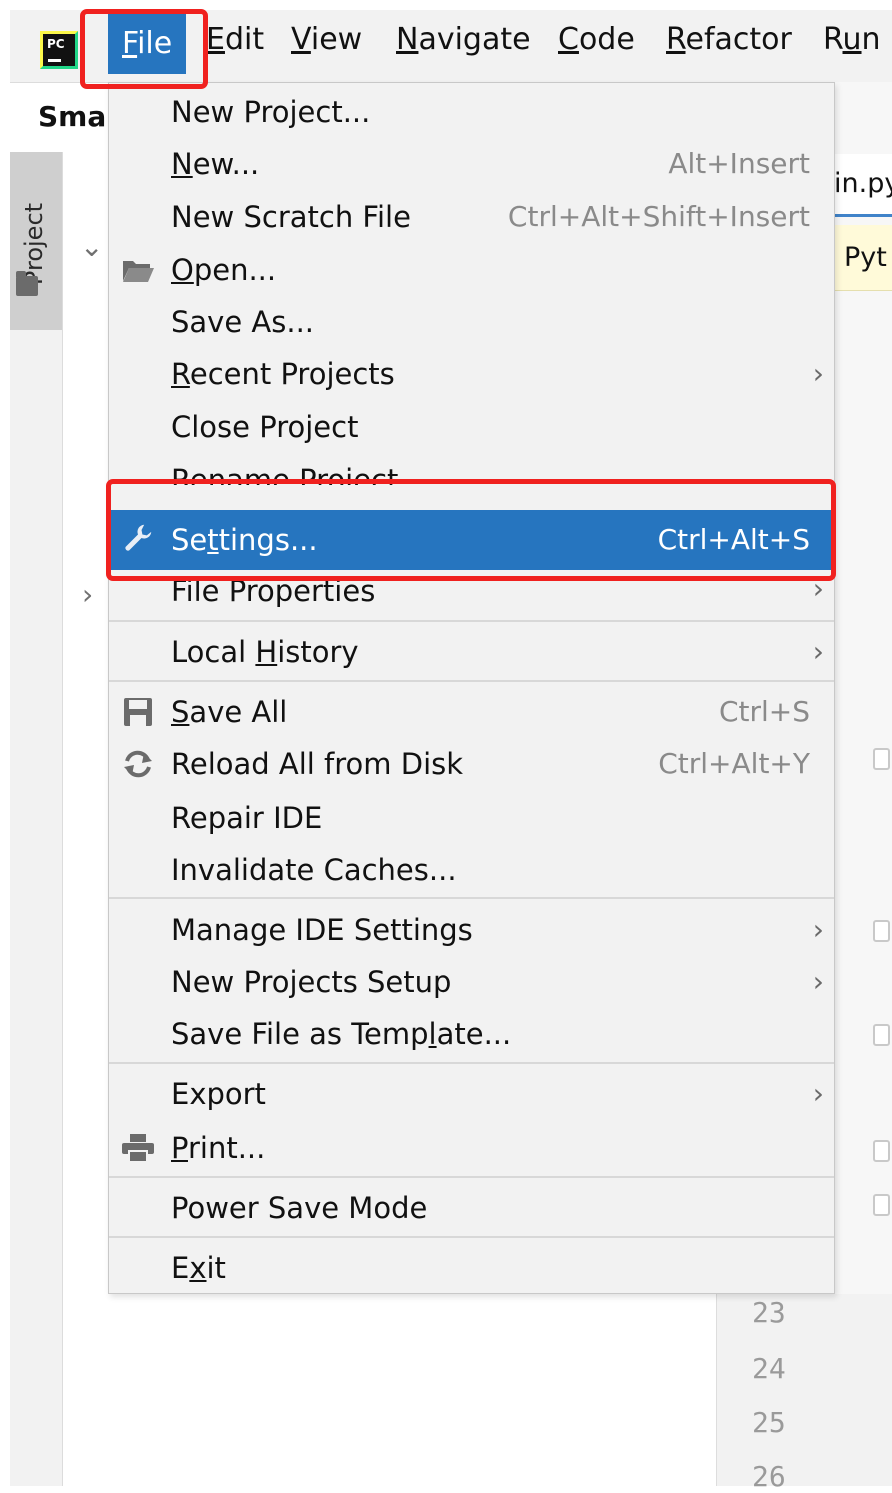 The width and height of the screenshot is (892, 1493). Describe the element at coordinates (471, 593) in the screenshot. I see `menu-item-file-properties: File Properties ›` at that location.